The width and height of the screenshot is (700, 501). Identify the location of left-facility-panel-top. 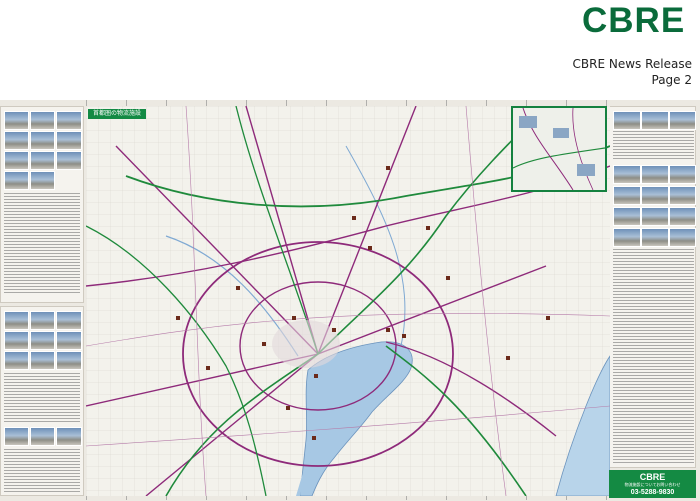
(42, 204).